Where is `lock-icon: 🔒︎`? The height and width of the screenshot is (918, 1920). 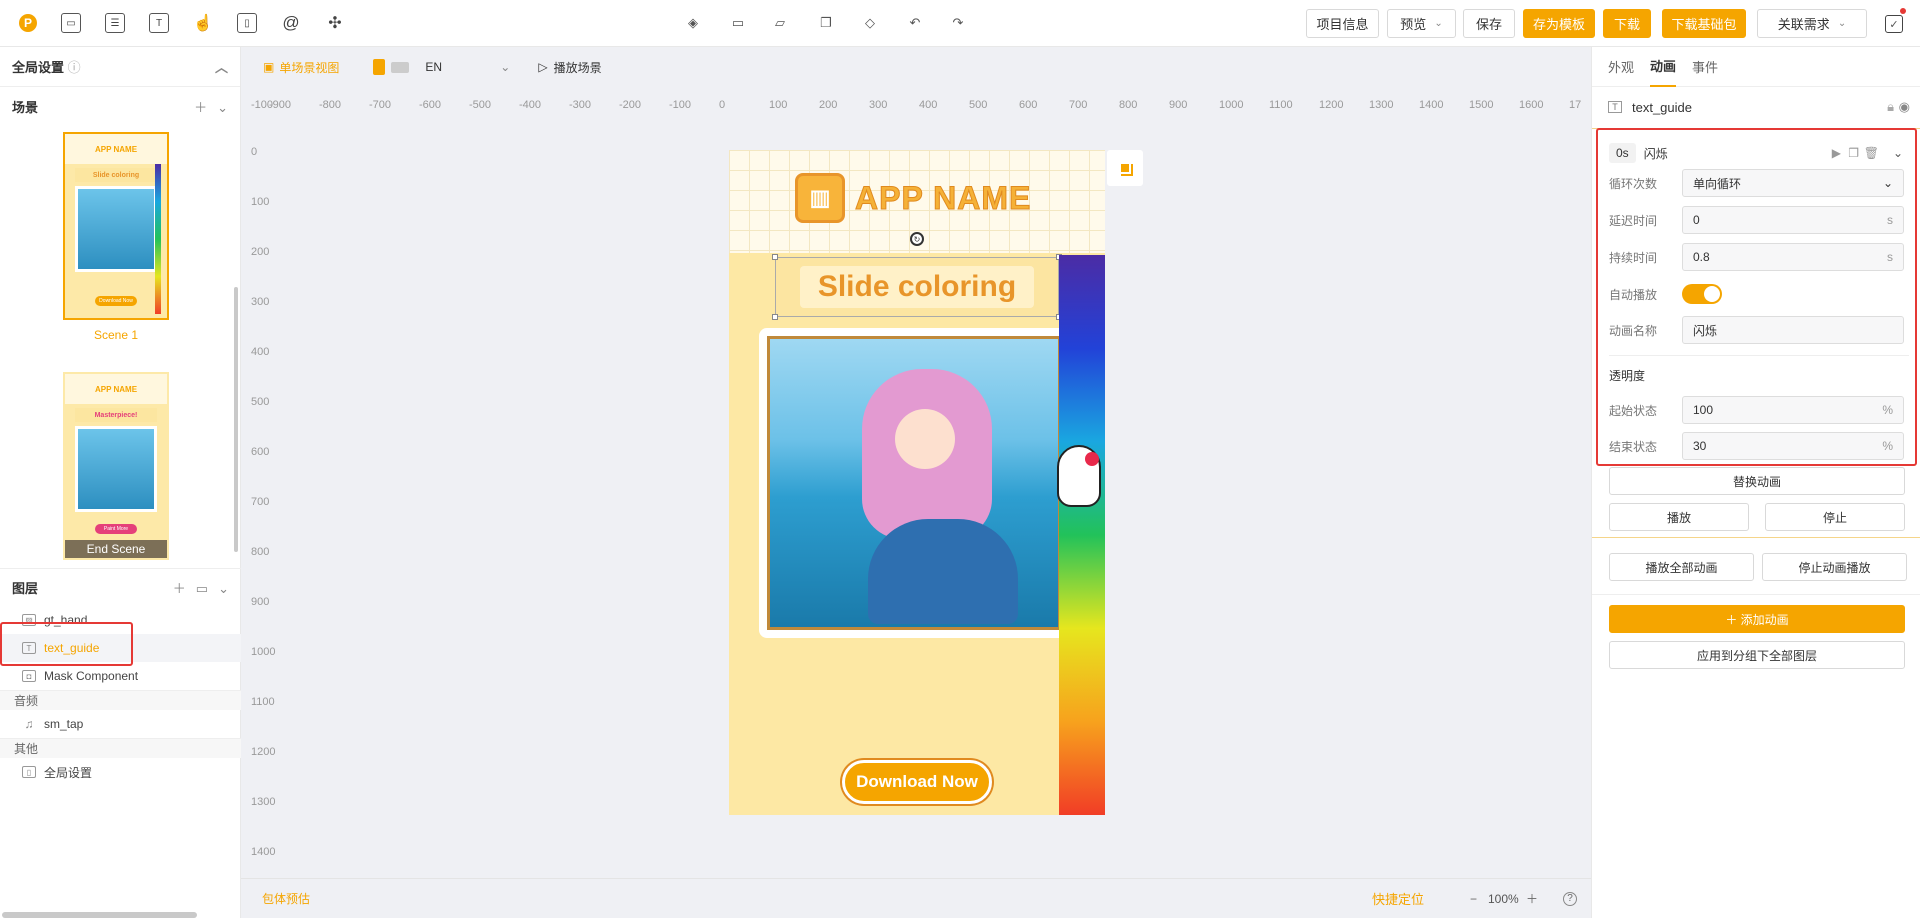 lock-icon: 🔒︎ is located at coordinates (1890, 107).